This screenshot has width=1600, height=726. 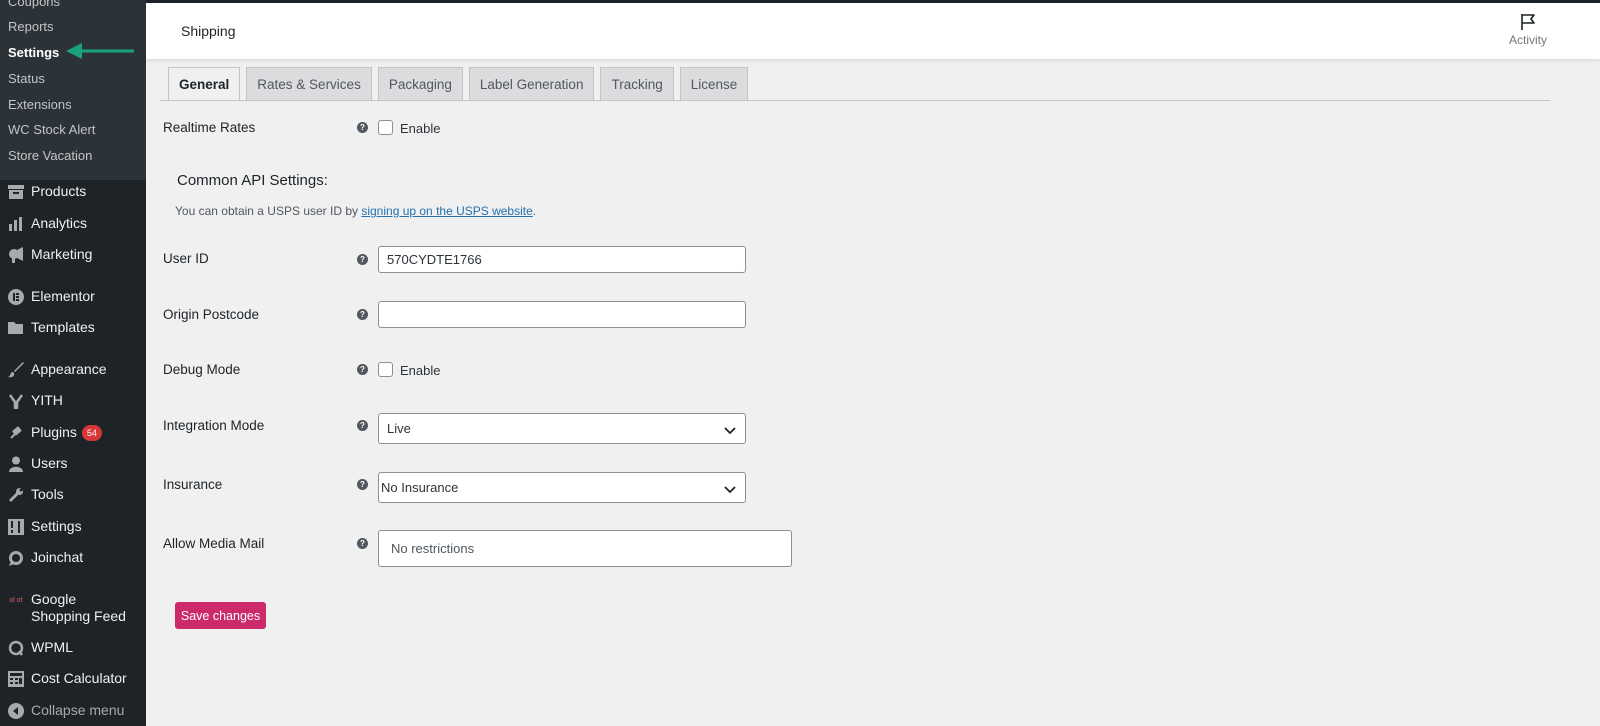 What do you see at coordinates (16, 401) in the screenshot?
I see `yith-icon` at bounding box center [16, 401].